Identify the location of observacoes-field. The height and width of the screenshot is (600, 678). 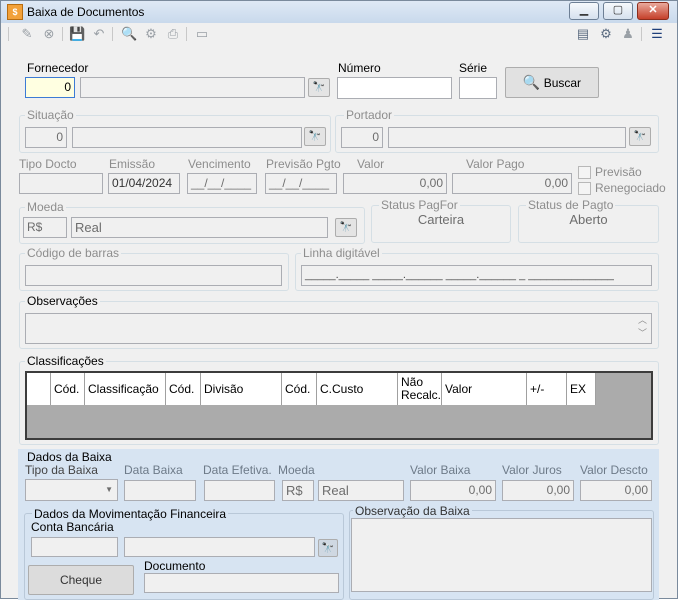
(338, 328).